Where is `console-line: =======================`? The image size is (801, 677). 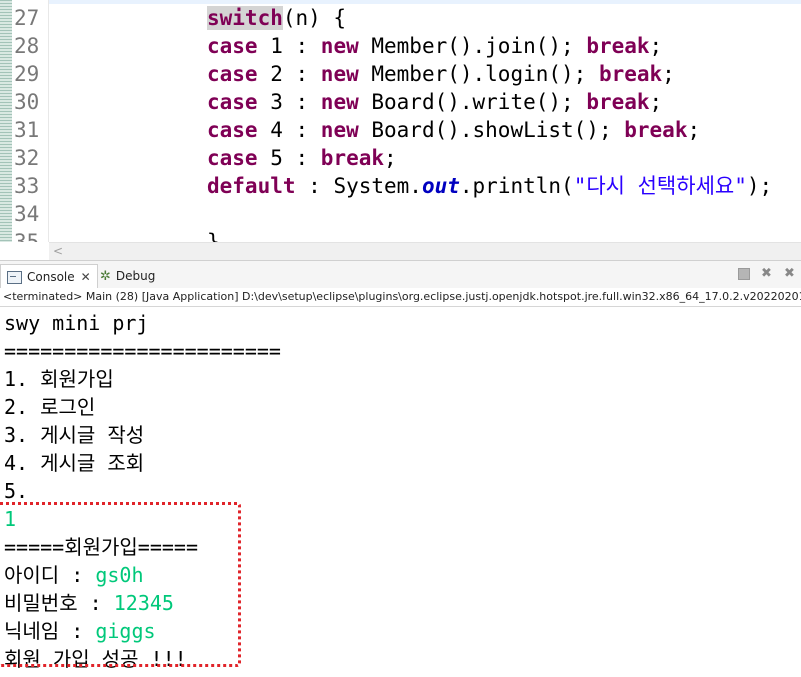
console-line: ======================= is located at coordinates (142, 351).